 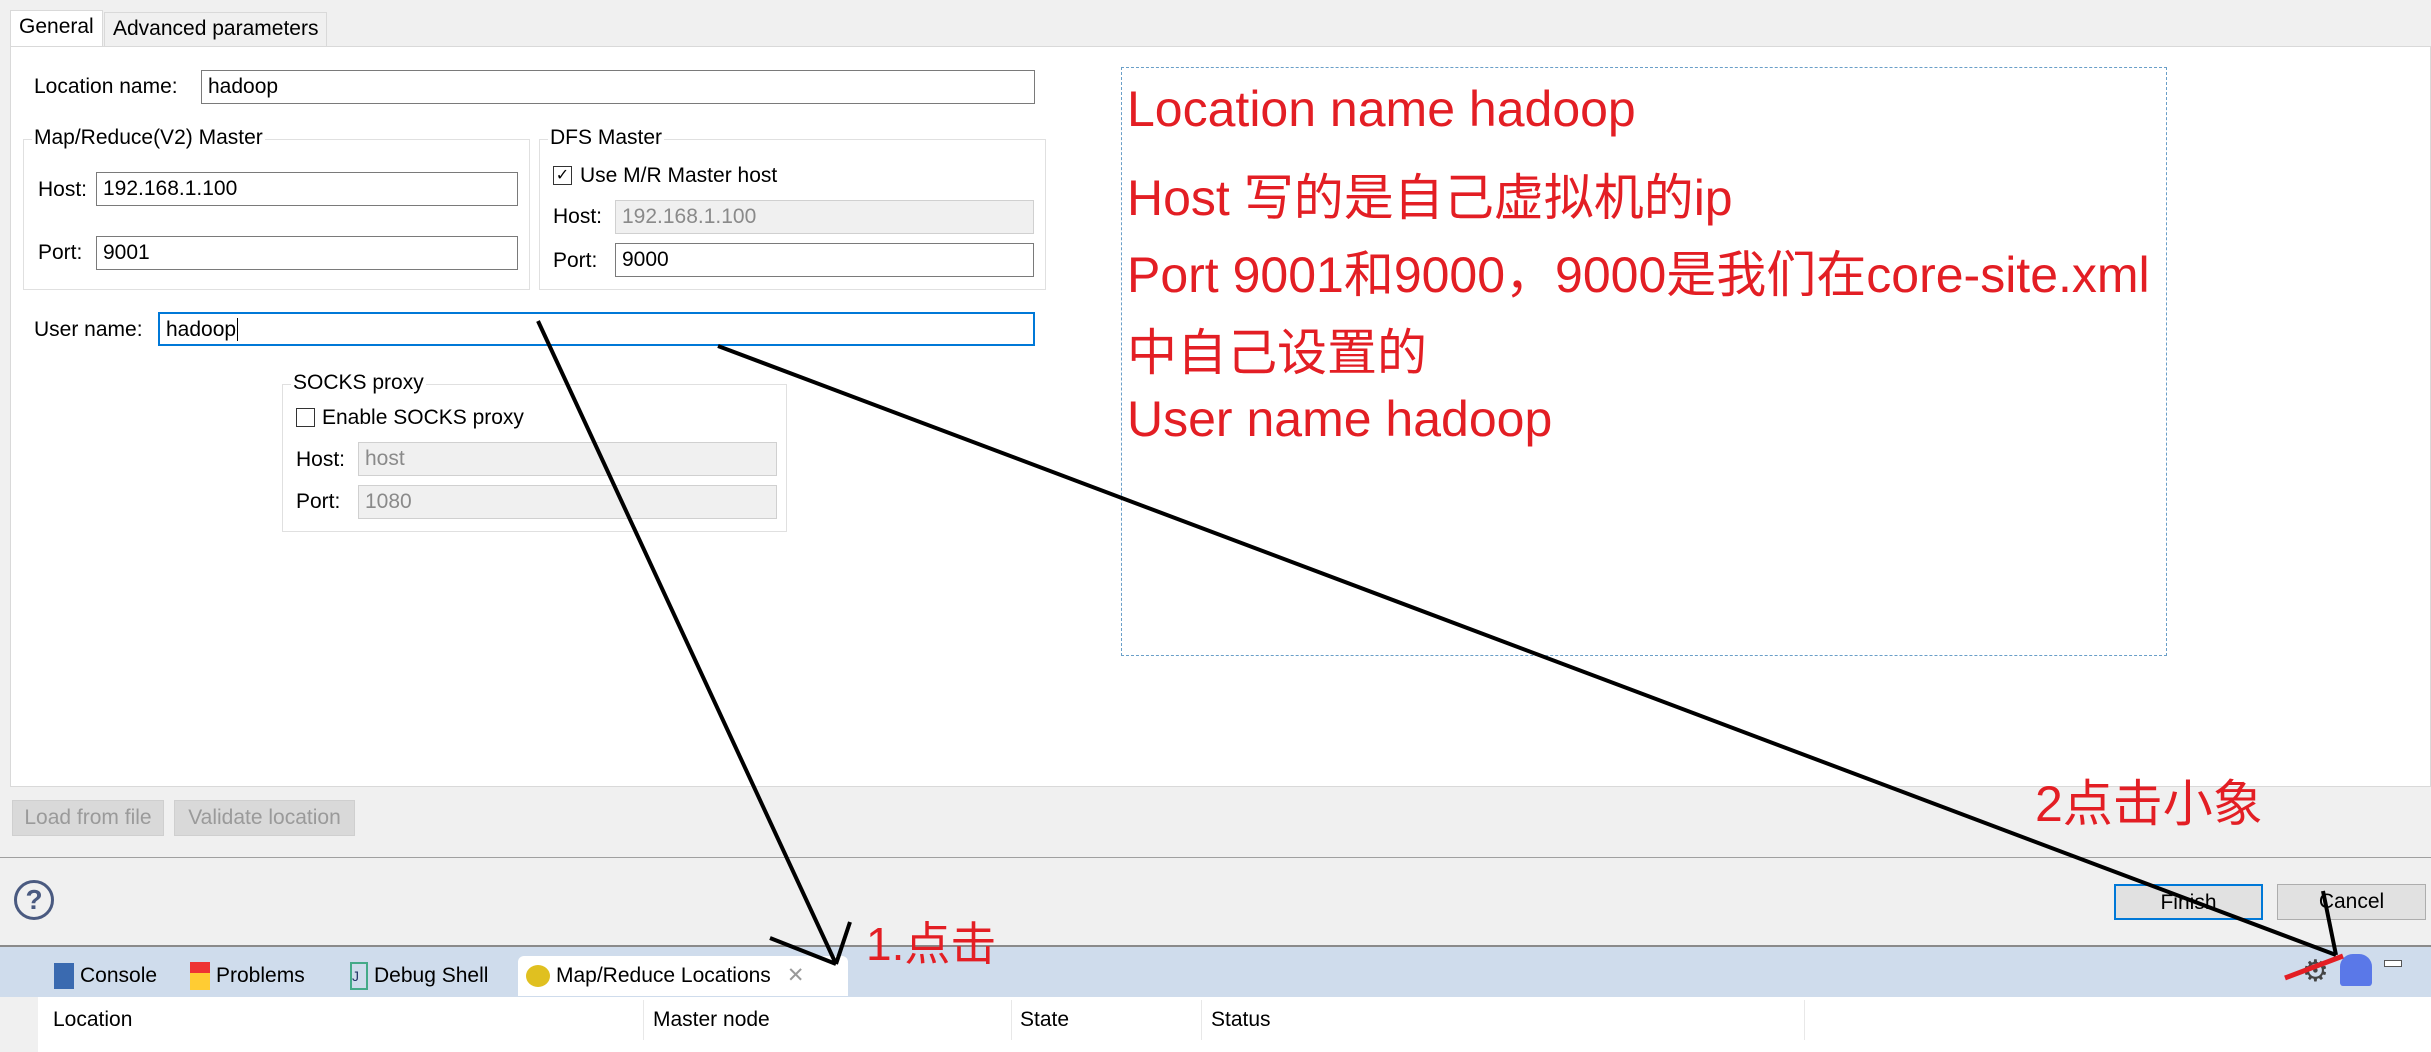 I want to click on red-mark, so click(x=2314, y=967).